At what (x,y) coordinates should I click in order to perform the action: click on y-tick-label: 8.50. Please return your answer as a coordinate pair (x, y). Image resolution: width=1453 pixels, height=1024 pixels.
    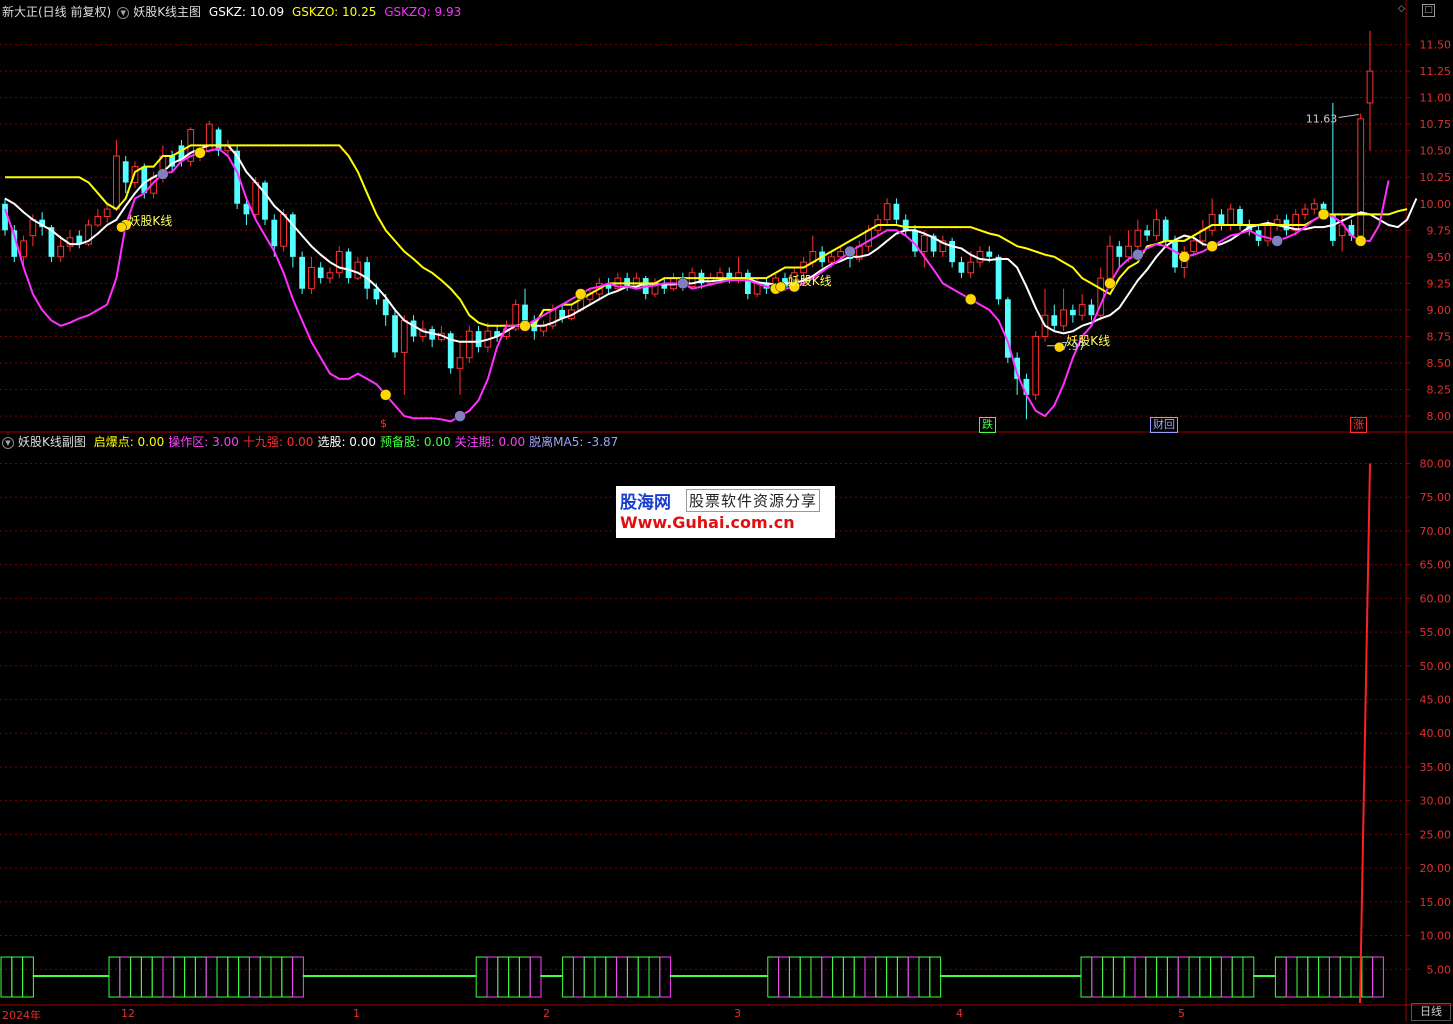
    Looking at the image, I should click on (1439, 363).